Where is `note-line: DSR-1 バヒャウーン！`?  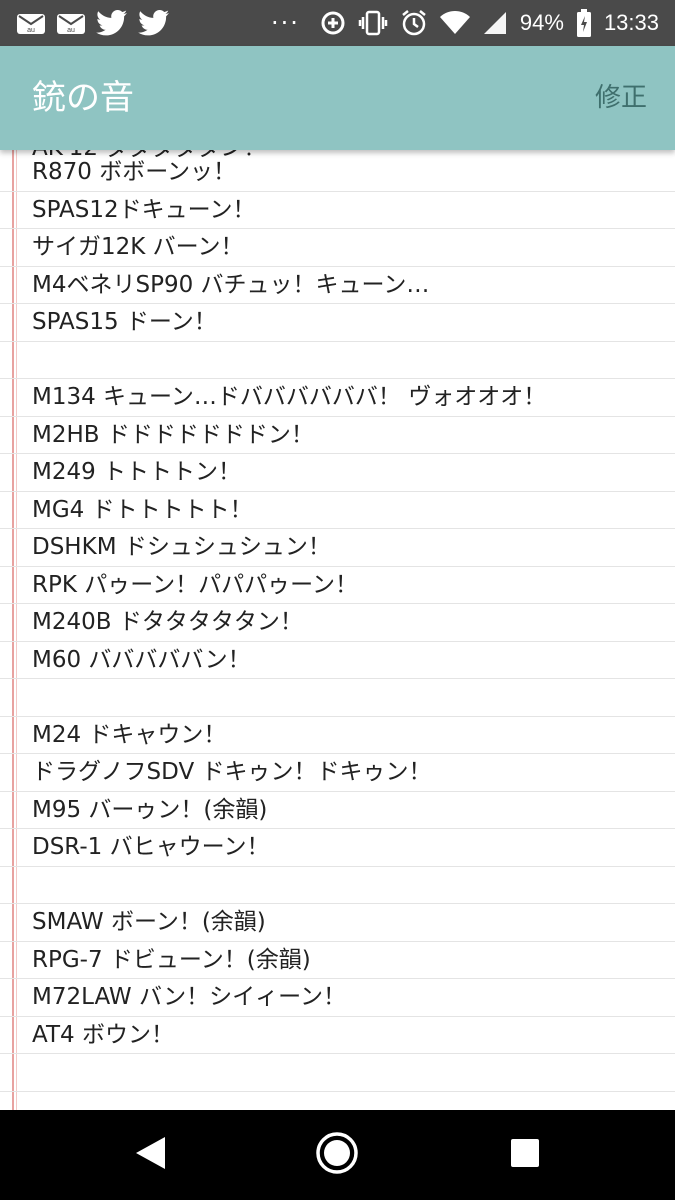
note-line: DSR-1 バヒャウーン！ is located at coordinates (337, 848).